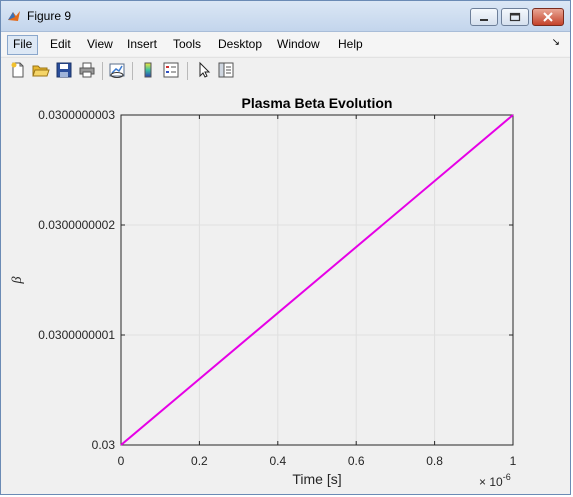 This screenshot has height=497, width=573. Describe the element at coordinates (350, 44) in the screenshot. I see `menu-help: Help` at that location.